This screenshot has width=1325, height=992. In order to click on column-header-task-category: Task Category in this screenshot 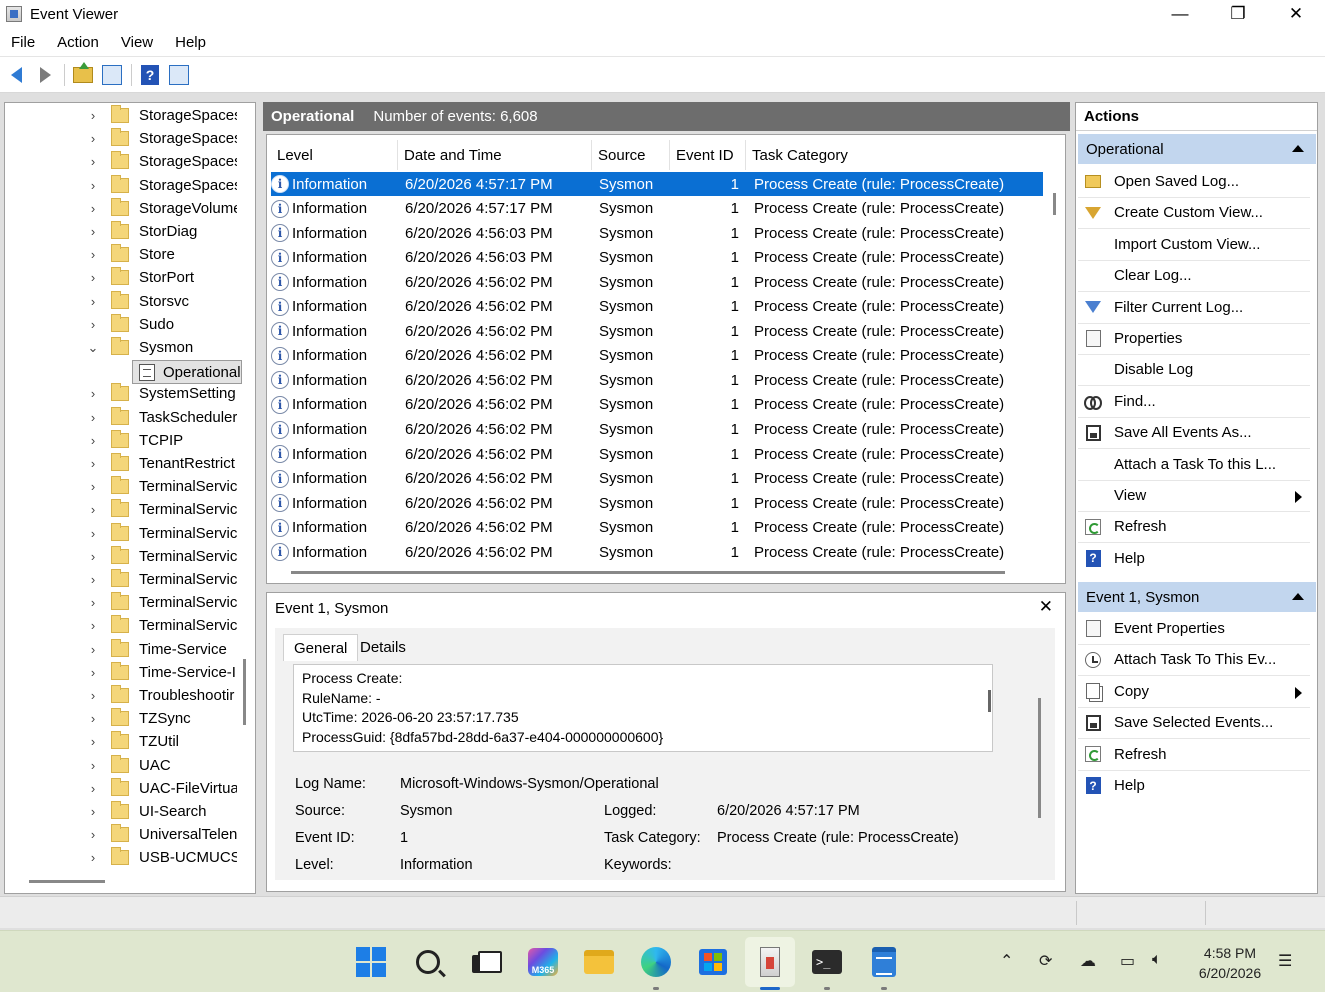, I will do `click(895, 155)`.